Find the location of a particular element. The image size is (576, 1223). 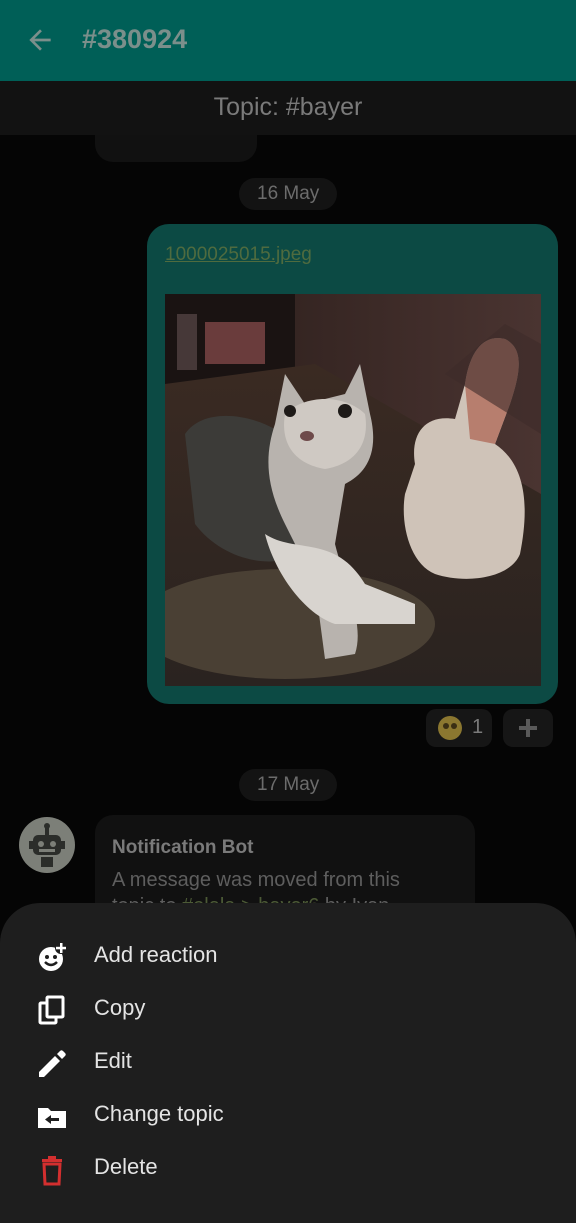

date-separator: 17 May is located at coordinates (288, 785).